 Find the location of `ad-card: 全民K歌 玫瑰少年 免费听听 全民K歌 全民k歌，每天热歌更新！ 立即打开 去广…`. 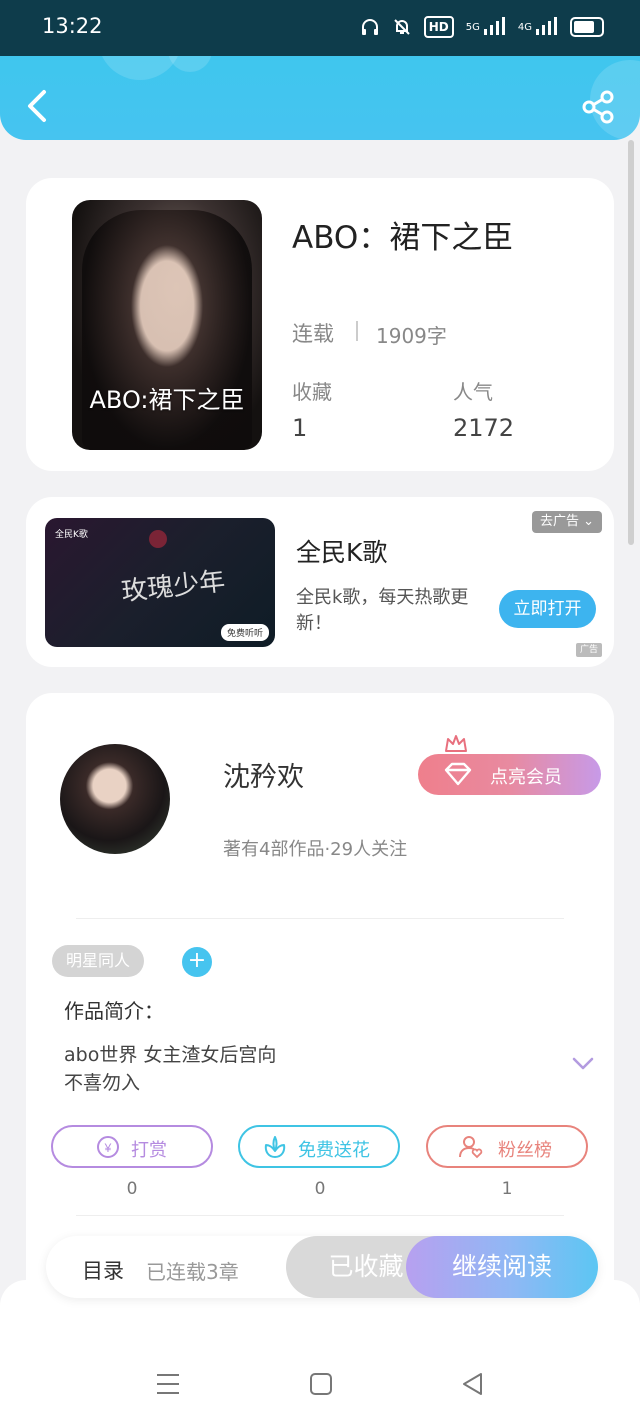

ad-card: 全民K歌 玫瑰少年 免费听听 全民K歌 全民k歌，每天热歌更新！ 立即打开 去广… is located at coordinates (320, 582).